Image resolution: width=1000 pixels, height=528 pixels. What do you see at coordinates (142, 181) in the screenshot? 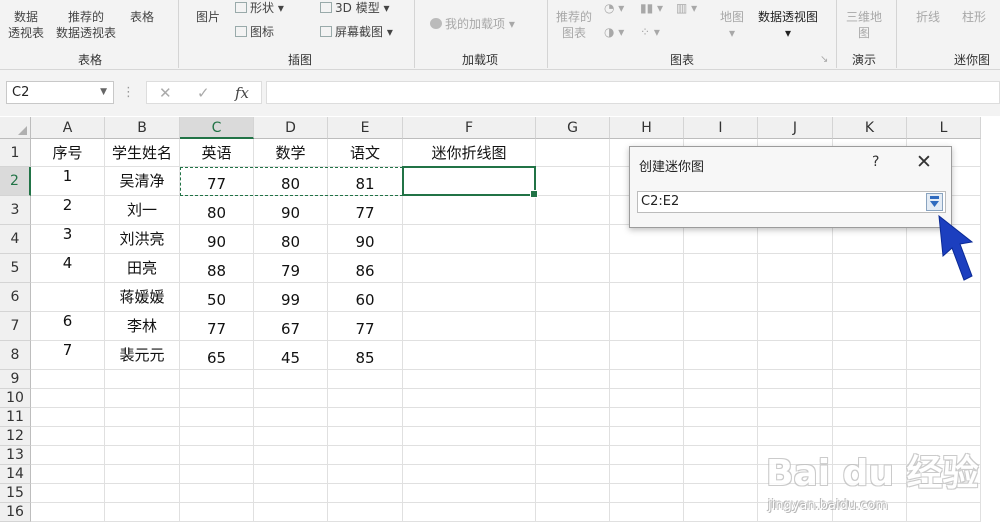
I see `cell-b2: 吴清净` at bounding box center [142, 181].